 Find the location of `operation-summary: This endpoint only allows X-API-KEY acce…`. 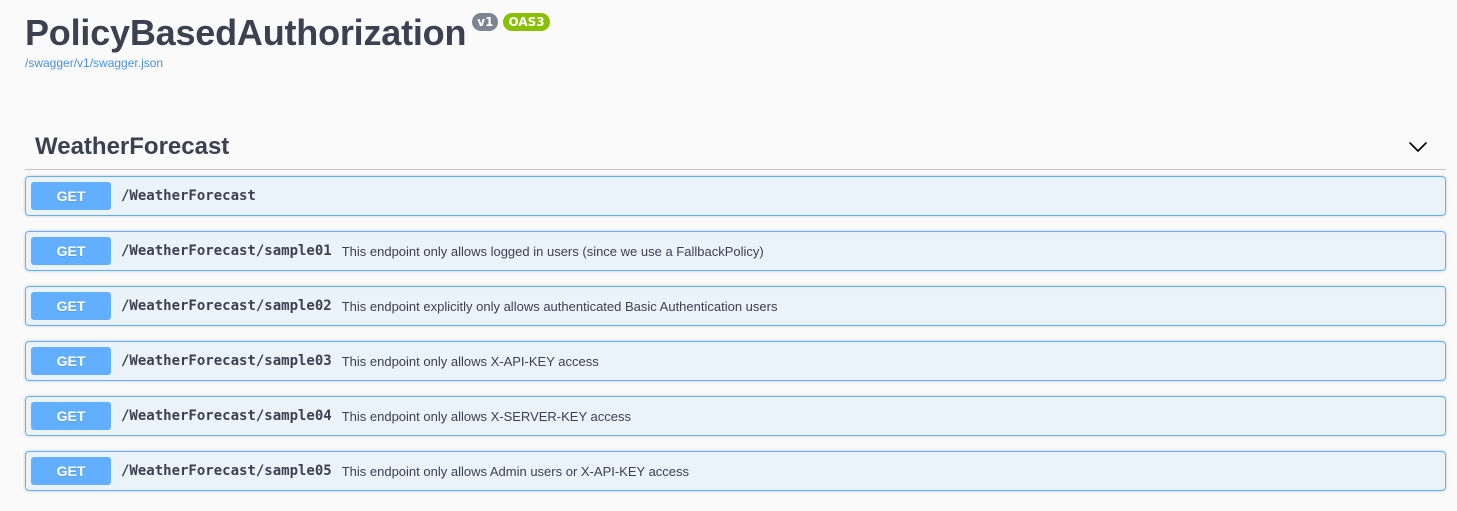

operation-summary: This endpoint only allows X-API-KEY acce… is located at coordinates (470, 361).